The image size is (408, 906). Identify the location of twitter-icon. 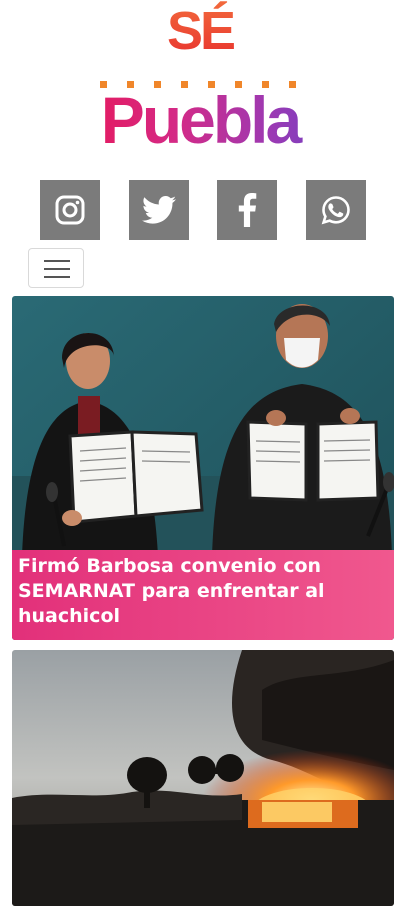
(159, 209).